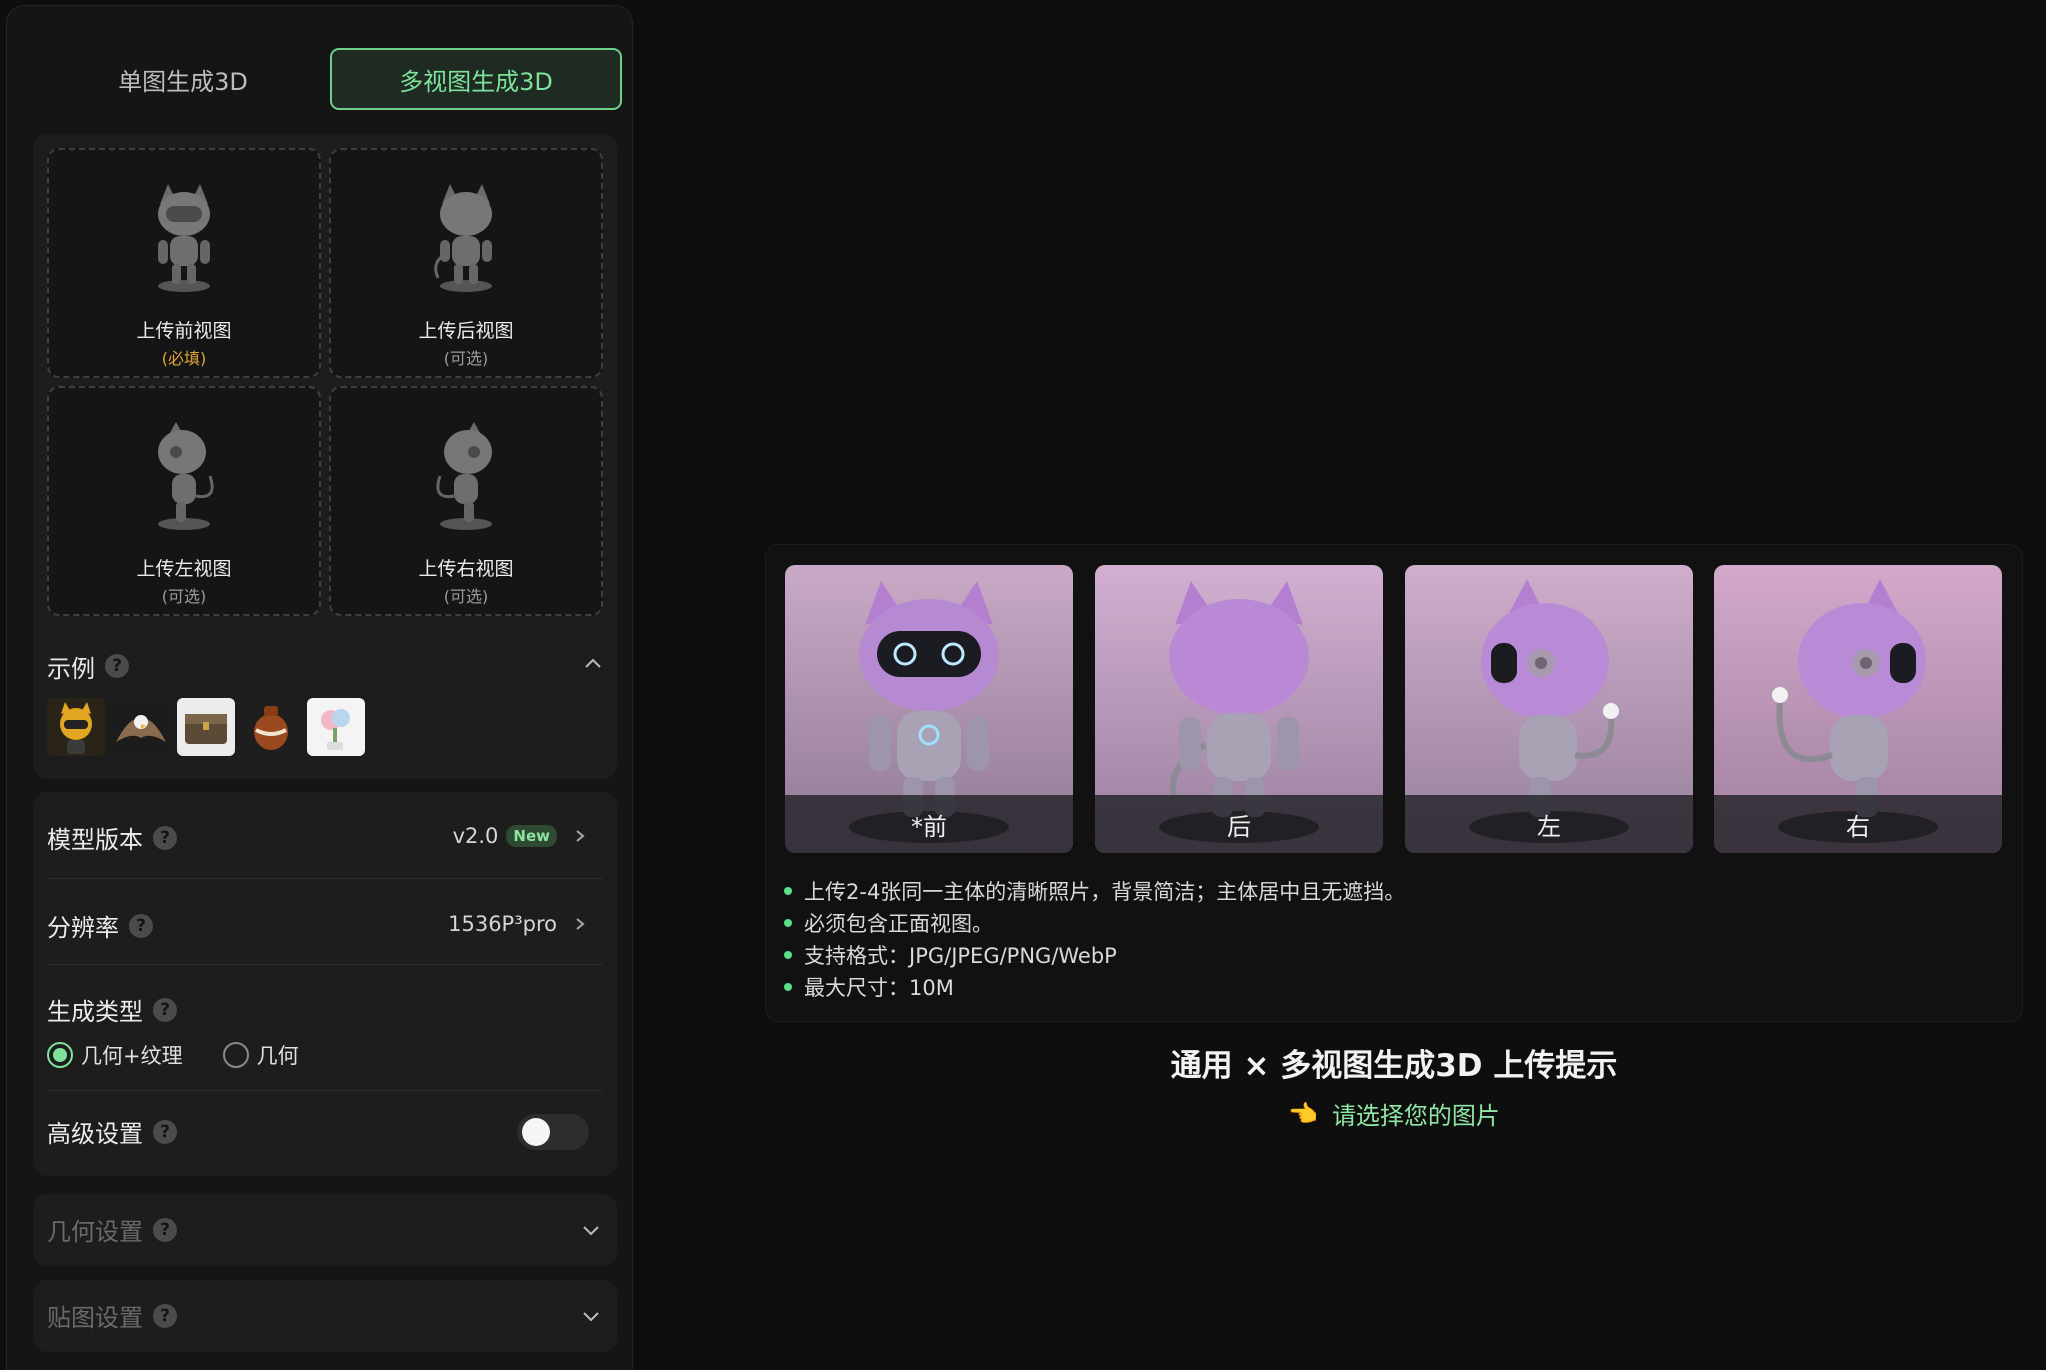  I want to click on tab-single-image: 单图生成3D, so click(183, 79).